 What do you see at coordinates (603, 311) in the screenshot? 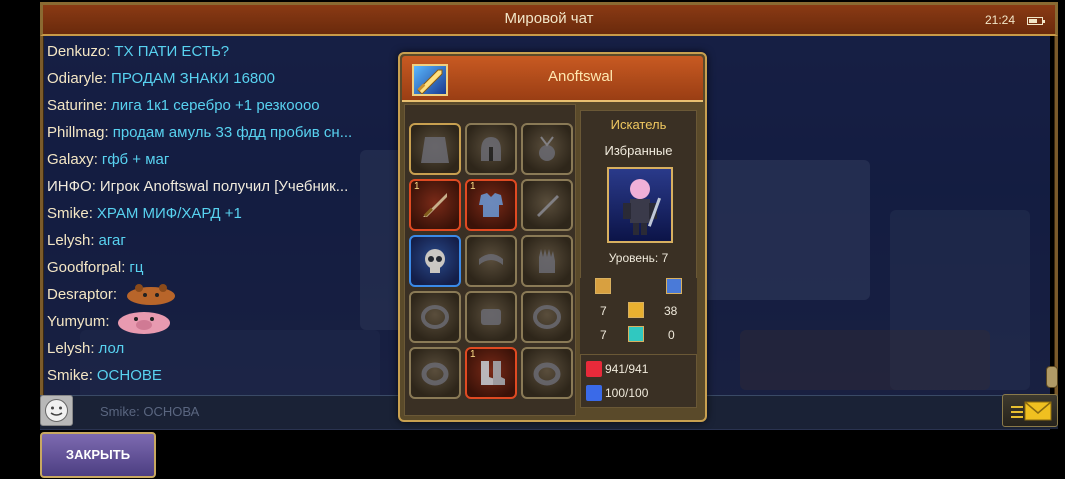
I see `stat-attack: 7` at bounding box center [603, 311].